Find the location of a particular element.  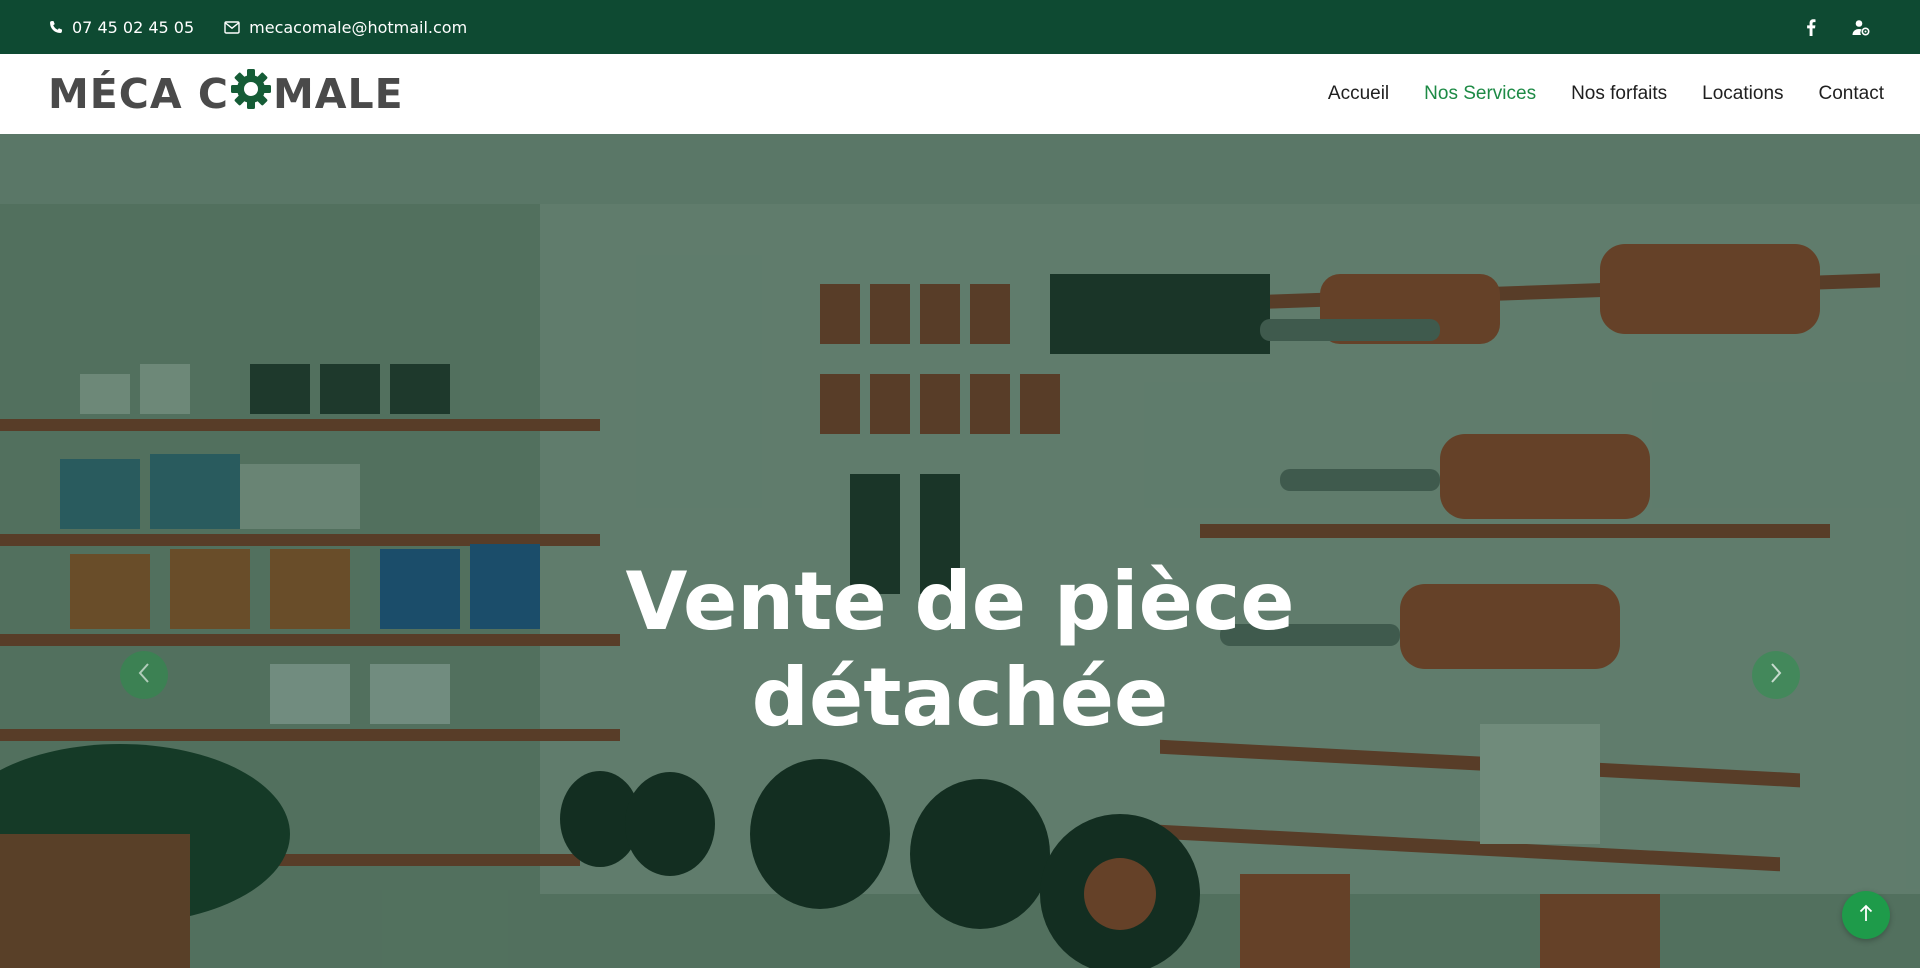

hero-title-line2: détachée is located at coordinates (960, 697).